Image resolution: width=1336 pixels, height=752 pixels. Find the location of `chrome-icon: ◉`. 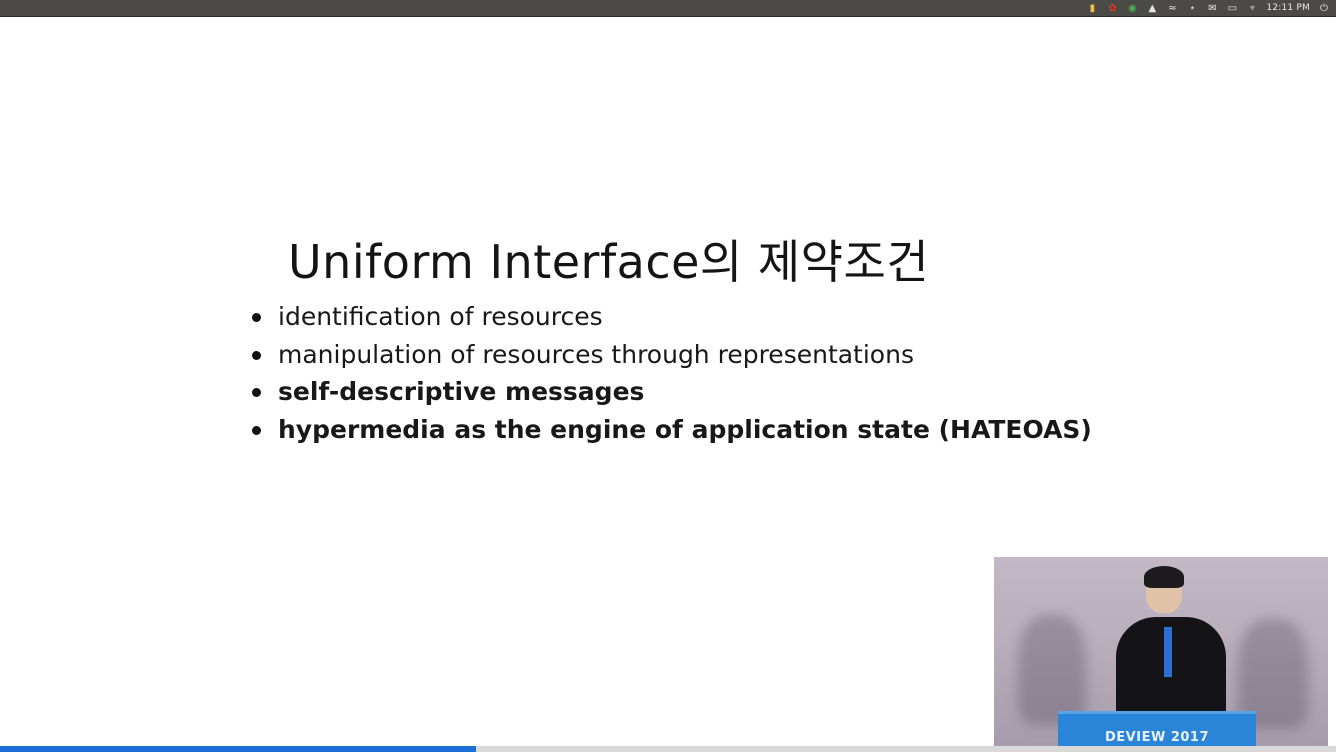

chrome-icon: ◉ is located at coordinates (1132, 9).